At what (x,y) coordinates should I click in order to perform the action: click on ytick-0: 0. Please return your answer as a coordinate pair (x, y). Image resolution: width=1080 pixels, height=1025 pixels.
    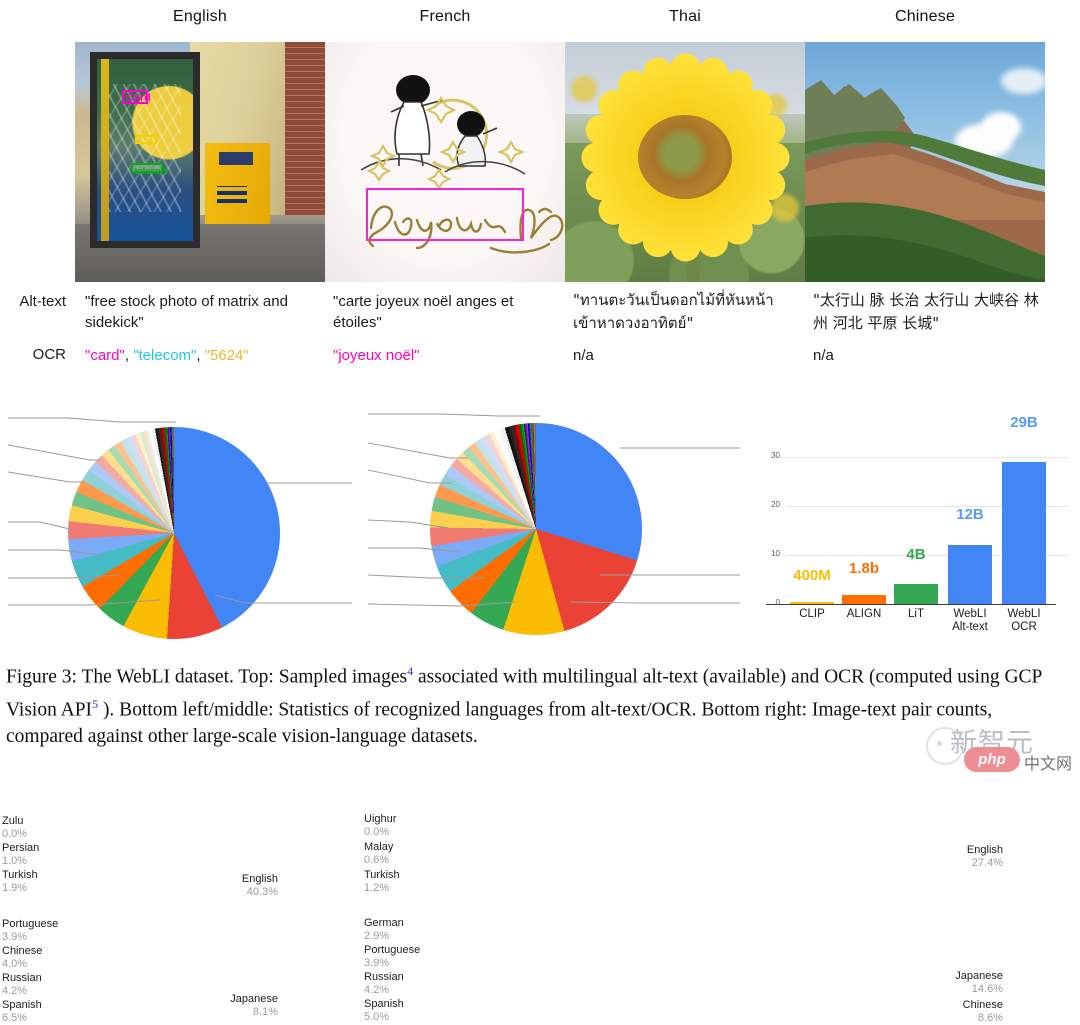
    Looking at the image, I should click on (777, 602).